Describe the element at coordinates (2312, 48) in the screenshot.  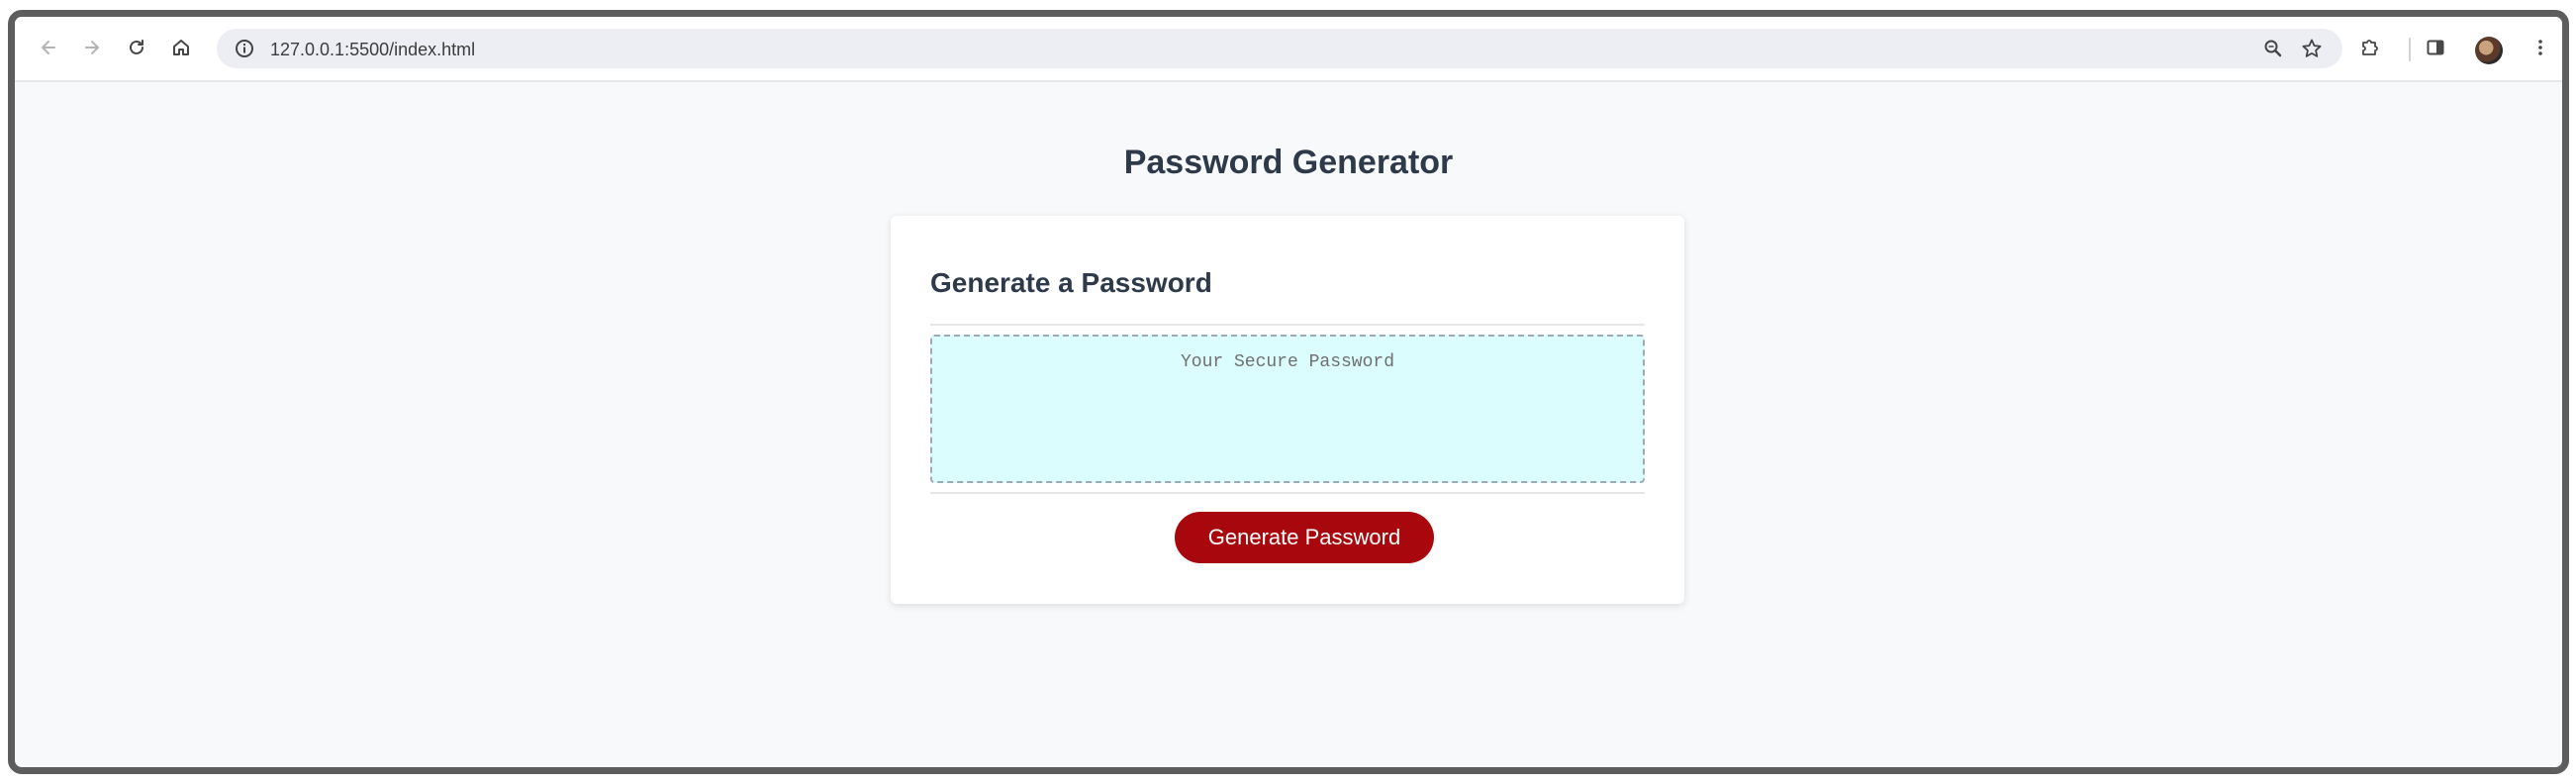
I see `star-icon` at that location.